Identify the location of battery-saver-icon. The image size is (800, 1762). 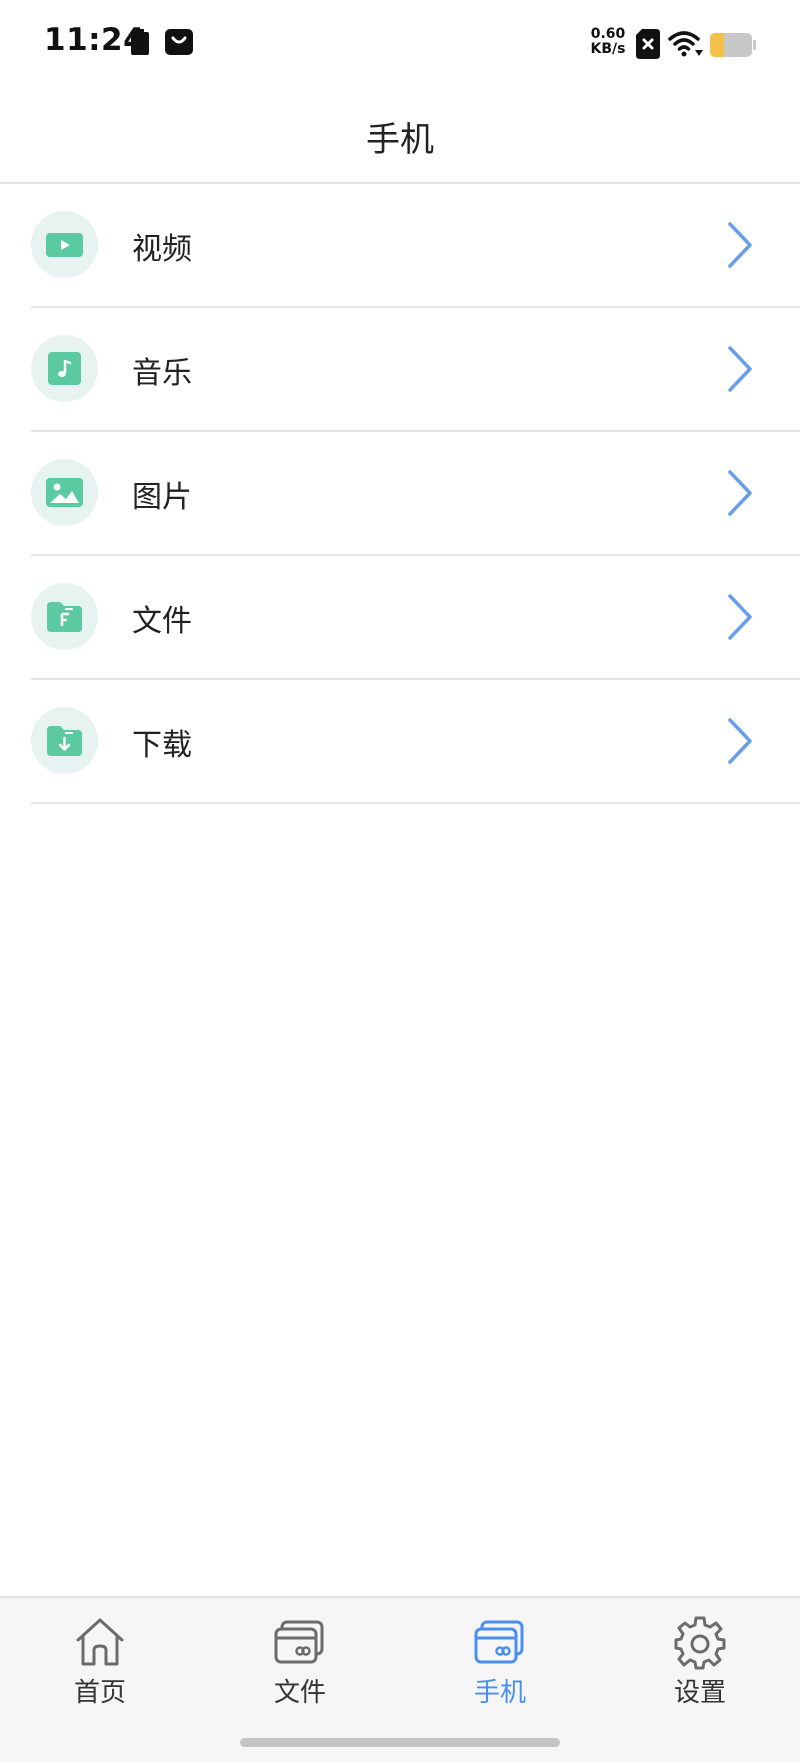
(140, 42).